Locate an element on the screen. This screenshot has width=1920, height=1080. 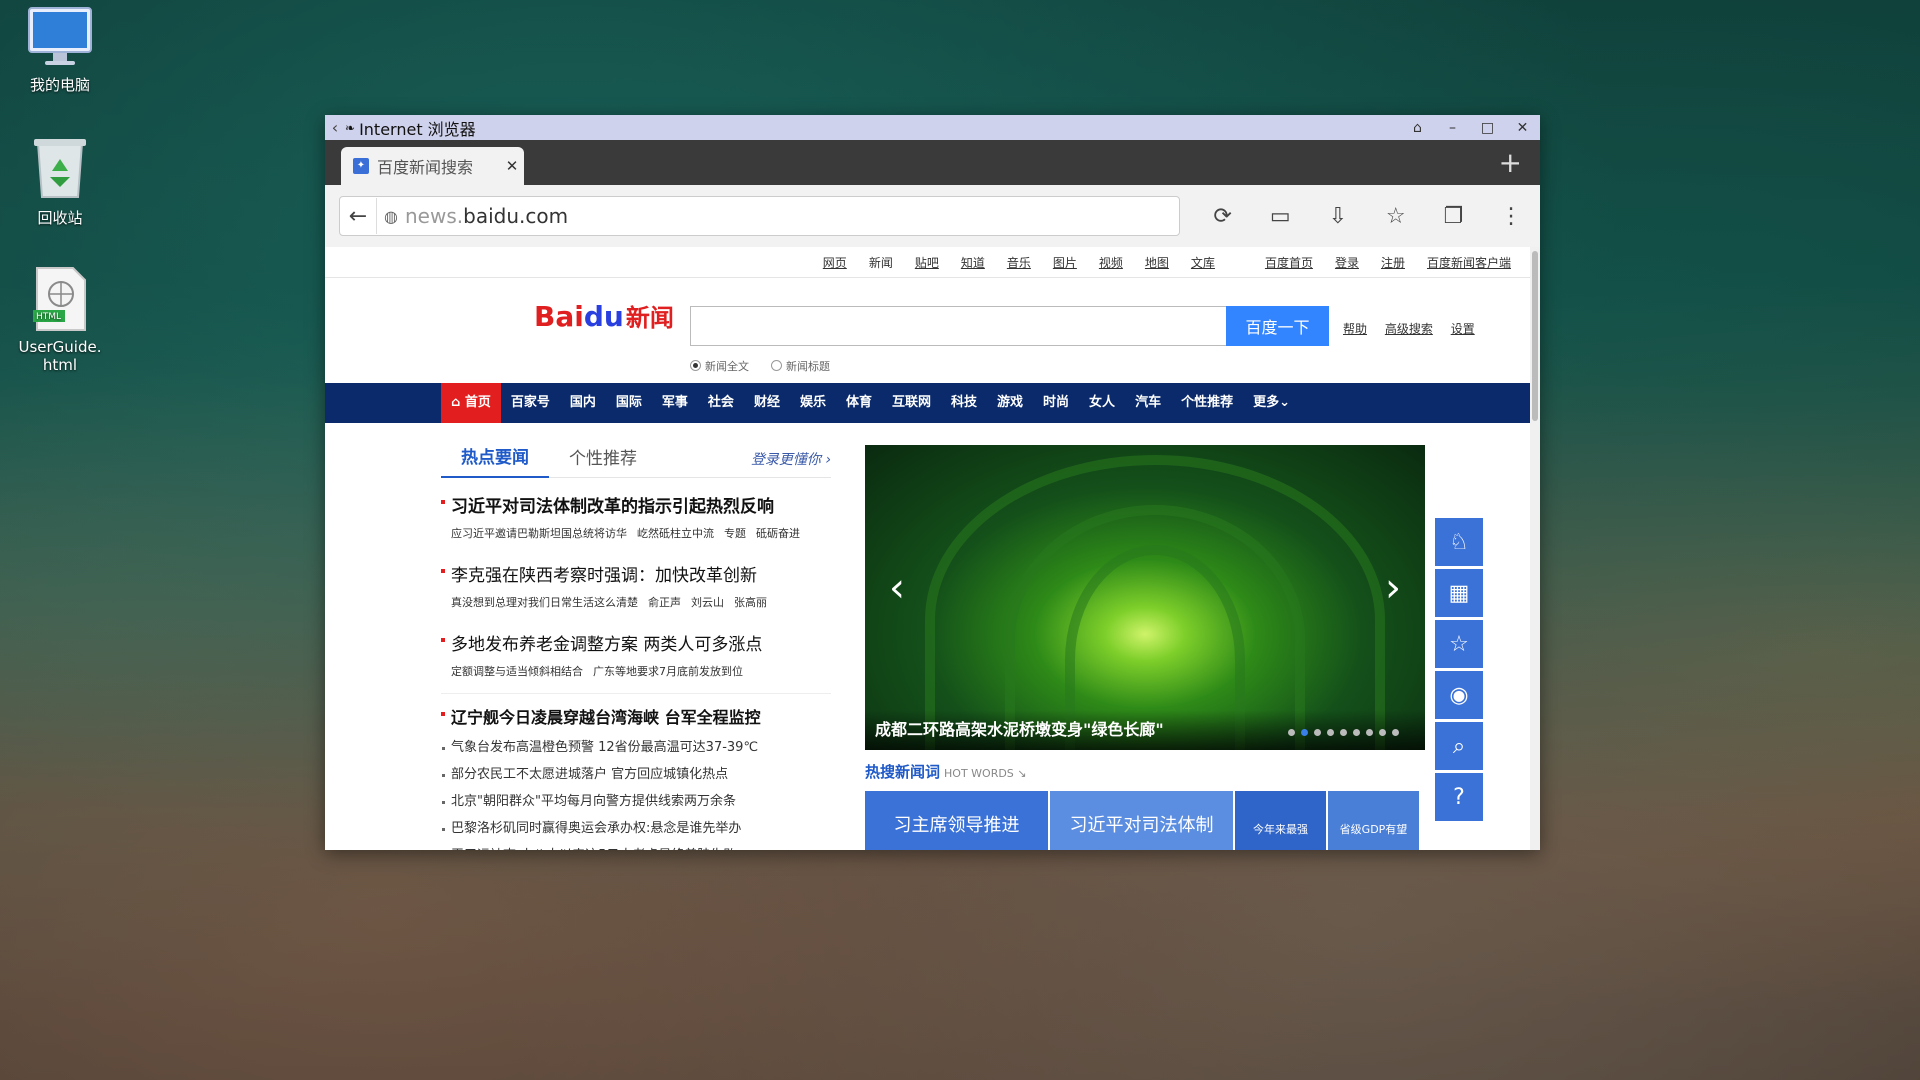
topnav-right-link: 百度新闻客户端 is located at coordinates (1469, 262).